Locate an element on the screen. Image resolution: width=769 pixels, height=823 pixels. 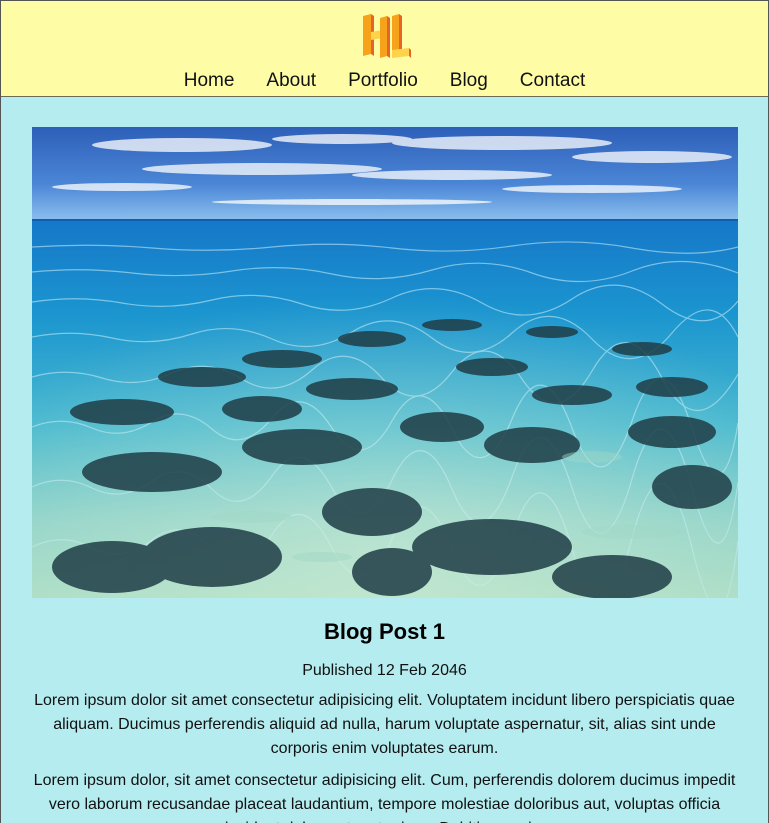
nav-portfolio-link: Portfolio is located at coordinates (383, 81).